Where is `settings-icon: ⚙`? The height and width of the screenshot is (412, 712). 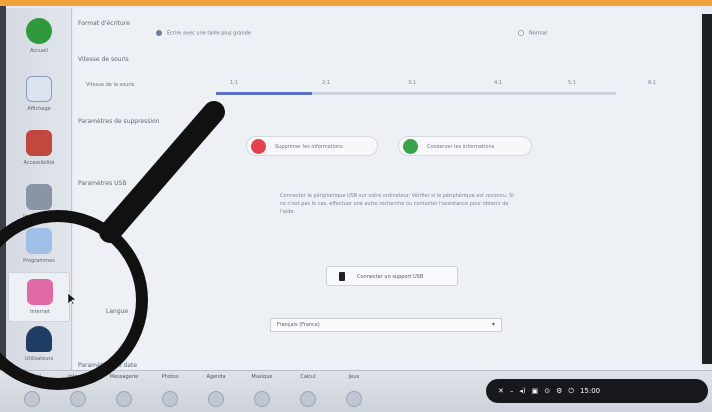 settings-icon: ⚙ is located at coordinates (559, 391).